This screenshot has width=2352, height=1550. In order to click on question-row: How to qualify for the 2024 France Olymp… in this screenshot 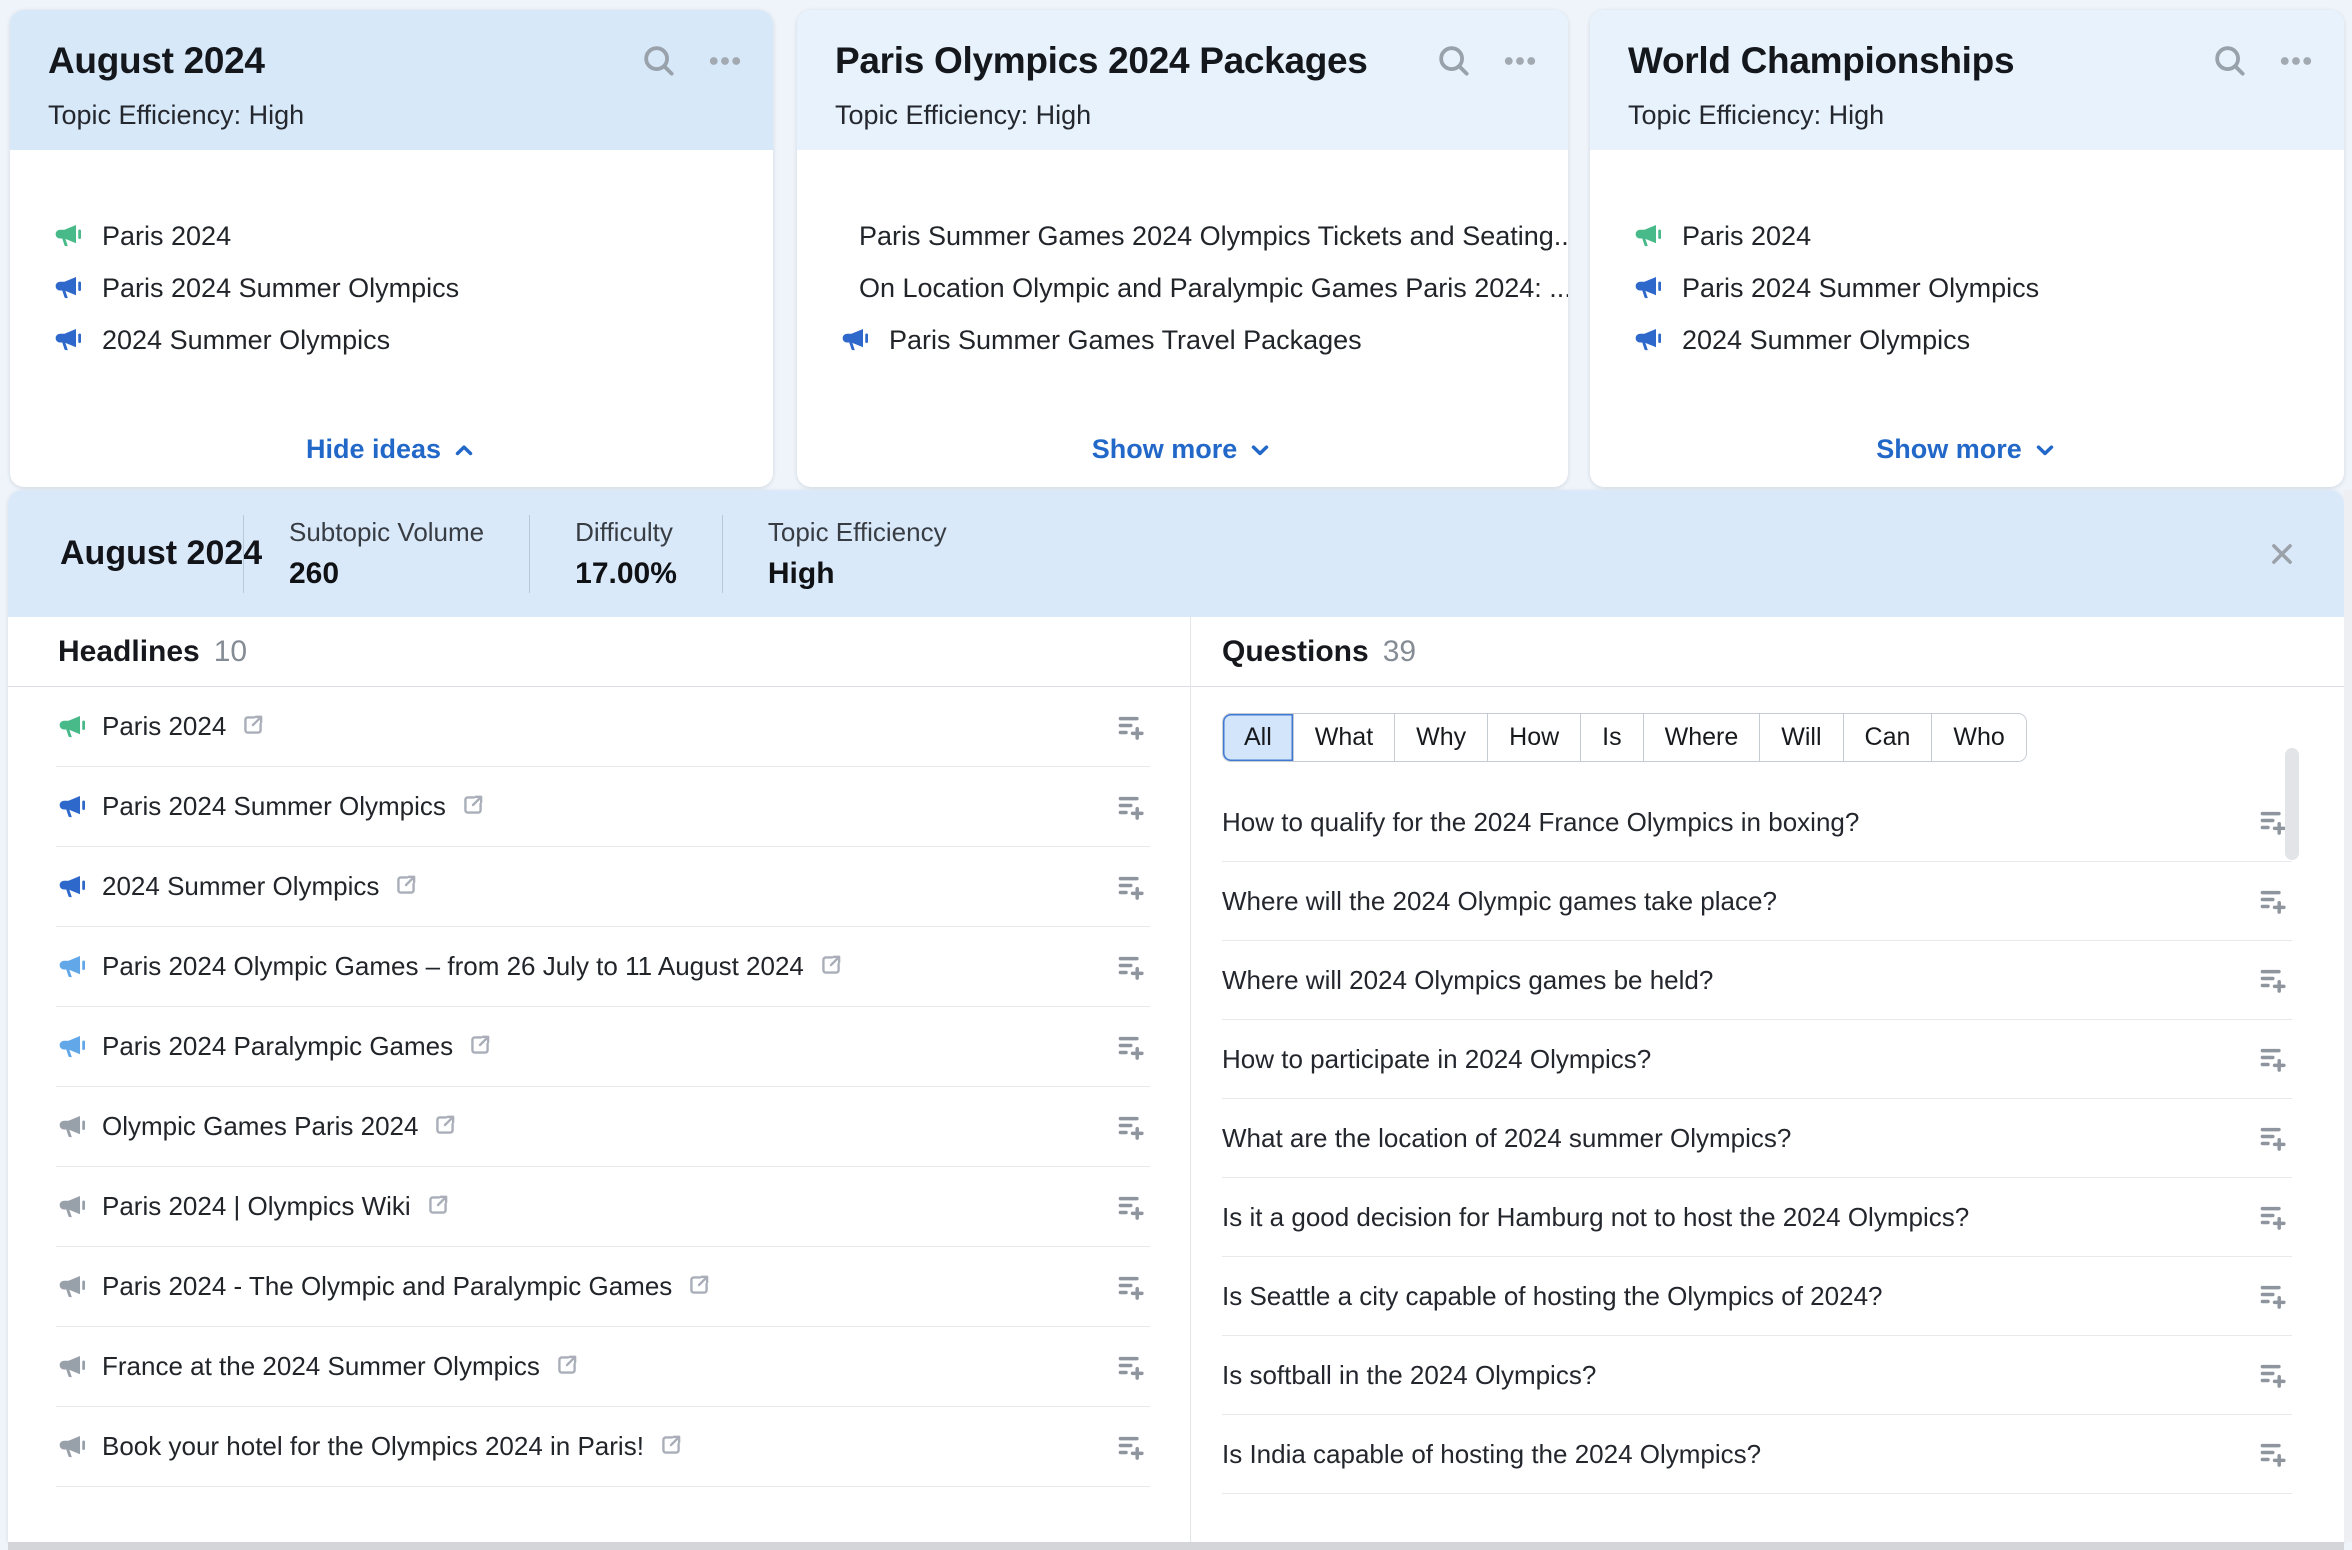, I will do `click(1757, 822)`.